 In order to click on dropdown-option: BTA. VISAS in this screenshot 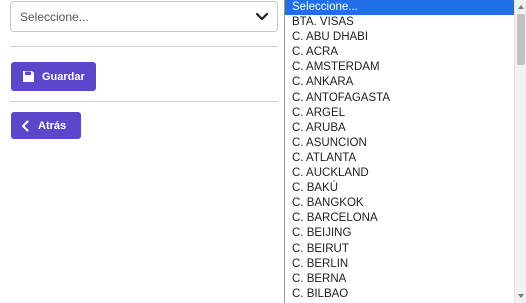, I will do `click(405, 22)`.